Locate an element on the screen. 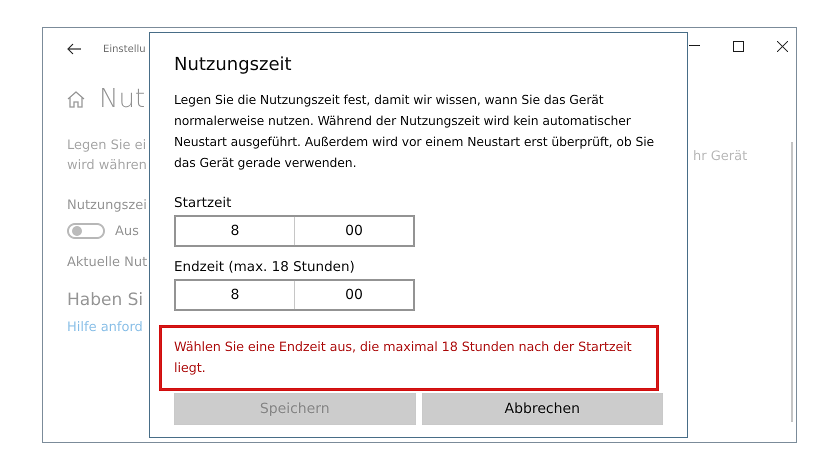  page-heading: Nut is located at coordinates (122, 99).